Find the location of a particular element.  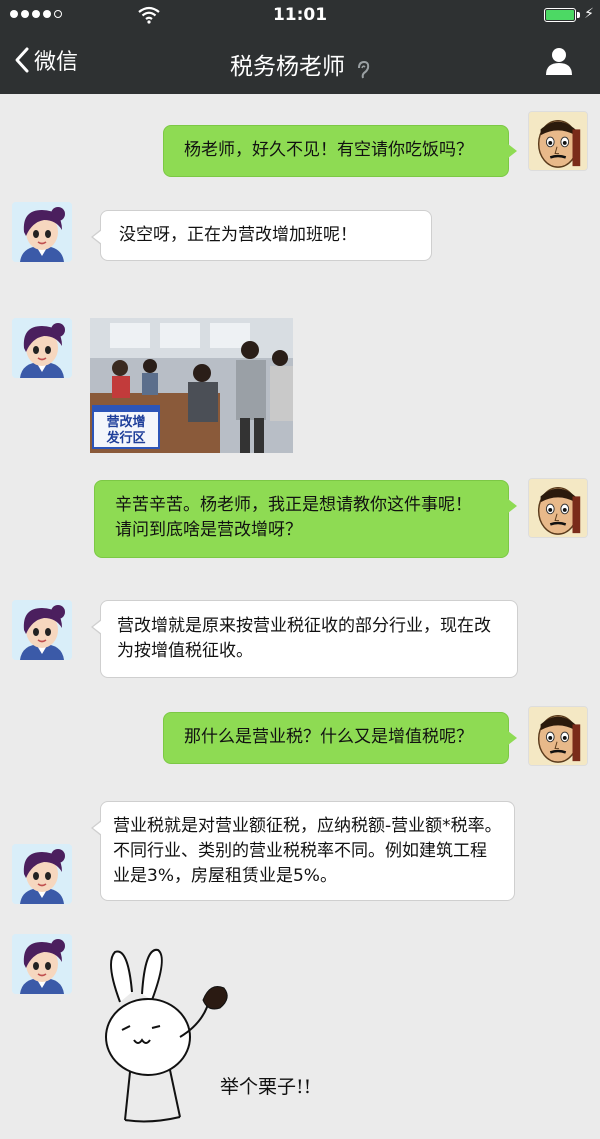

message-bubble-sent: 辛苦辛苦。杨老师，我正是想请教你这件事呢！请问到底啥是营改增呀？ is located at coordinates (305, 519).